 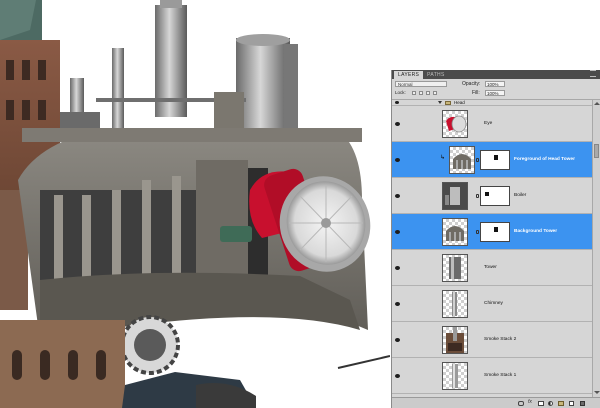 What do you see at coordinates (421, 93) in the screenshot?
I see `lock-pixels-icon` at bounding box center [421, 93].